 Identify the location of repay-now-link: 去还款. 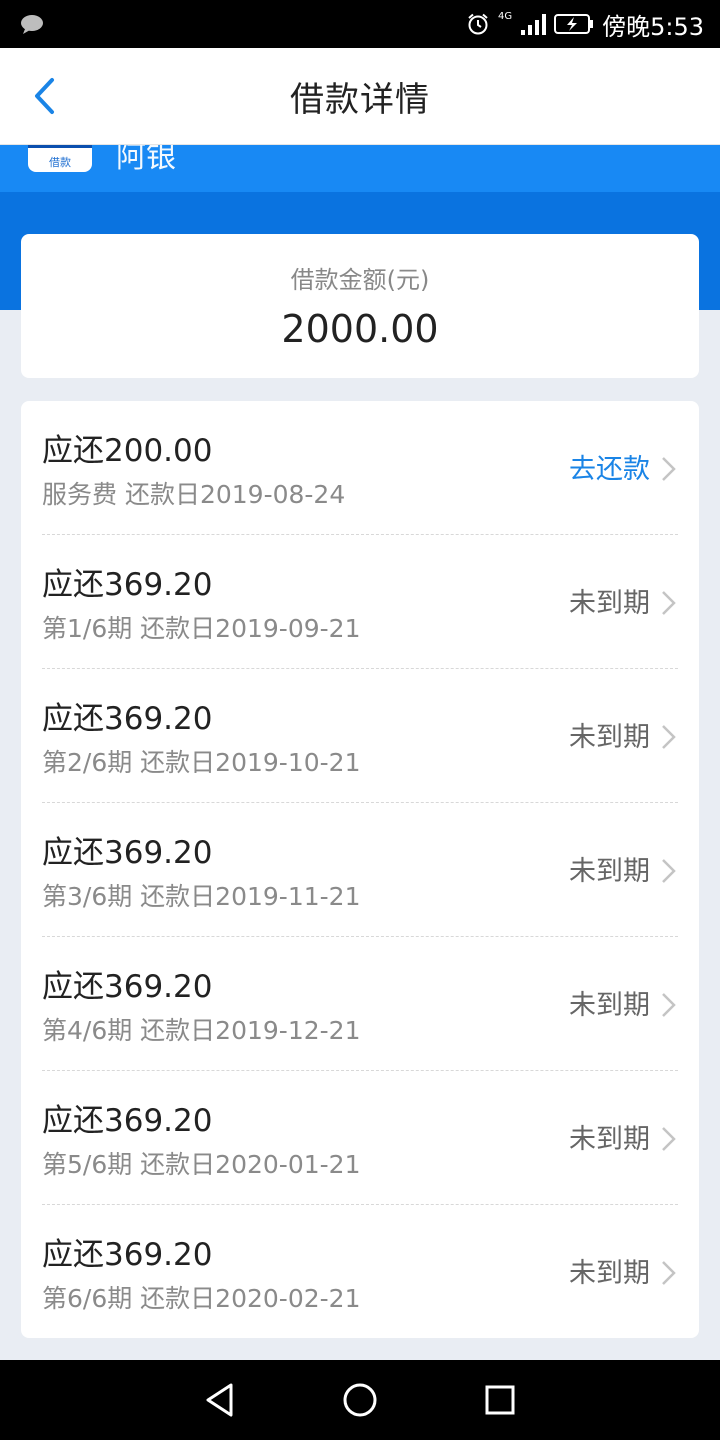
(609, 466).